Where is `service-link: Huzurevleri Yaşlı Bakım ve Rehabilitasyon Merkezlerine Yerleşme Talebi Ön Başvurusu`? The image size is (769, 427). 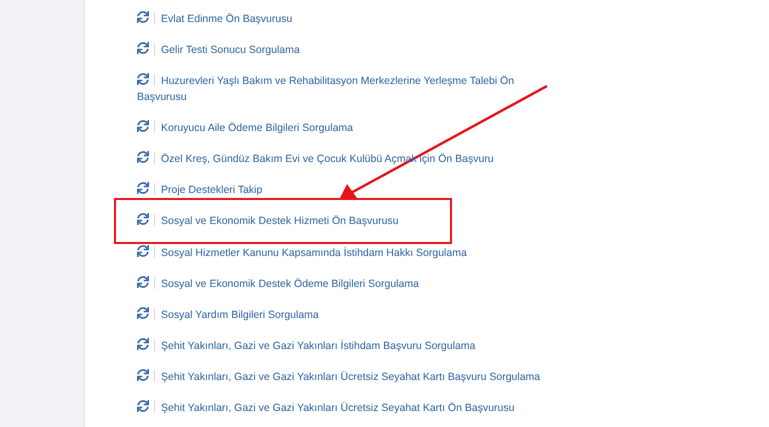
service-link: Huzurevleri Yaşlı Bakım ve Rehabilitasyon Merkezlerine Yerleşme Talebi Ön Başvurusu is located at coordinates (347, 88).